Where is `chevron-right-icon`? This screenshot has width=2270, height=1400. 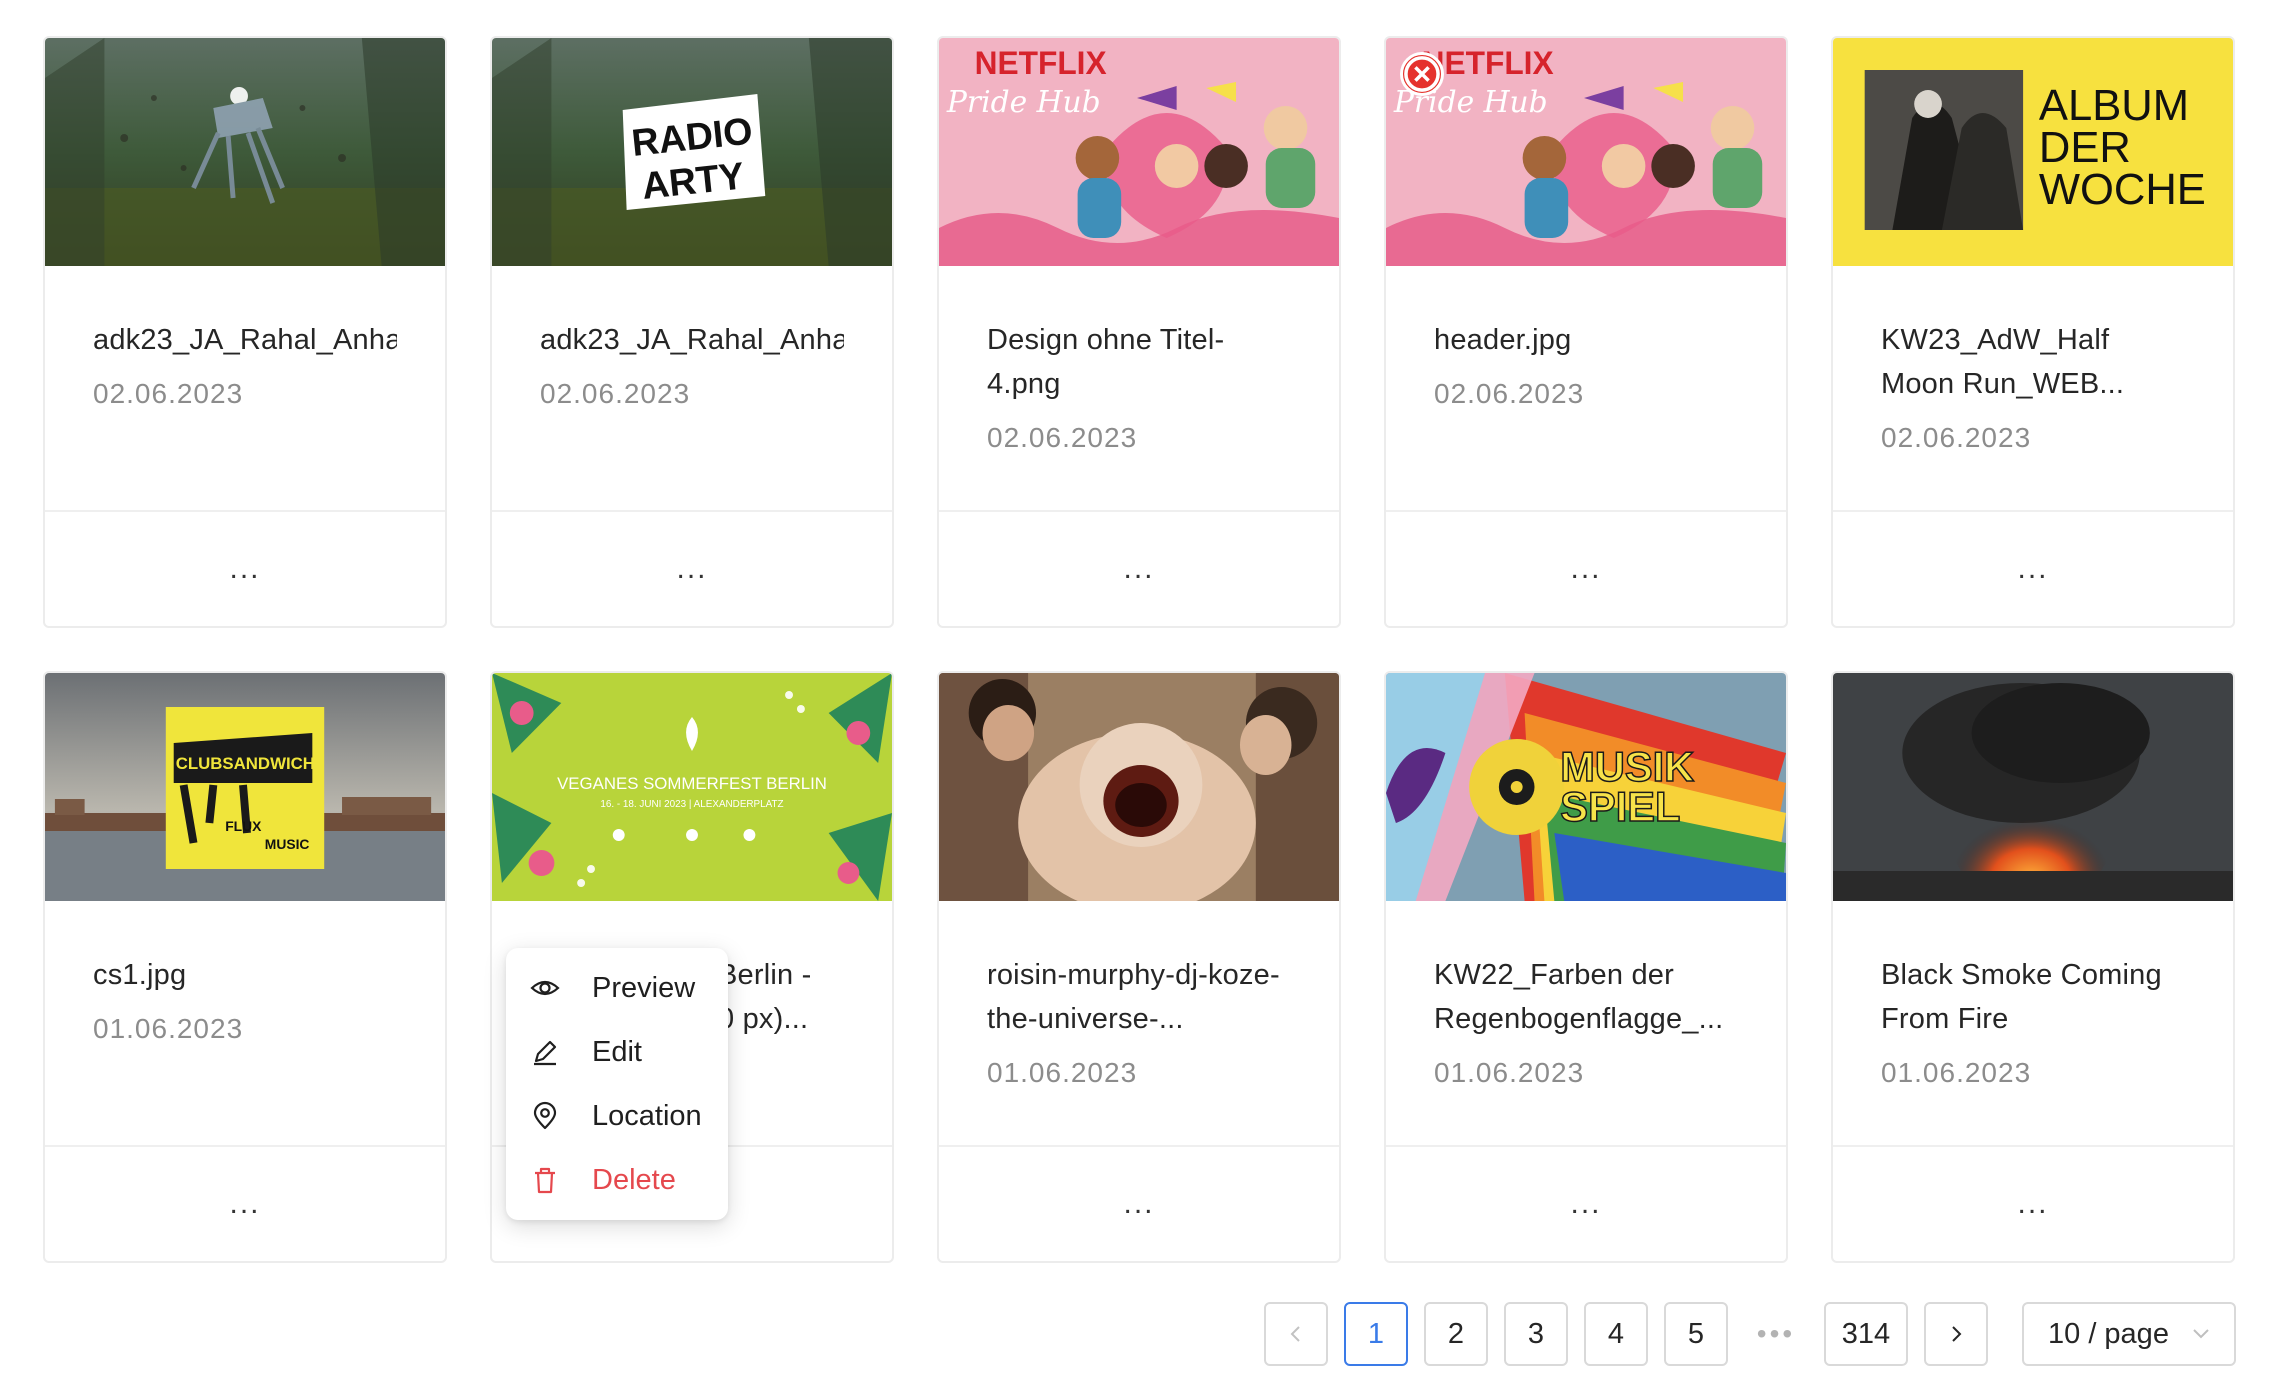 chevron-right-icon is located at coordinates (1957, 1334).